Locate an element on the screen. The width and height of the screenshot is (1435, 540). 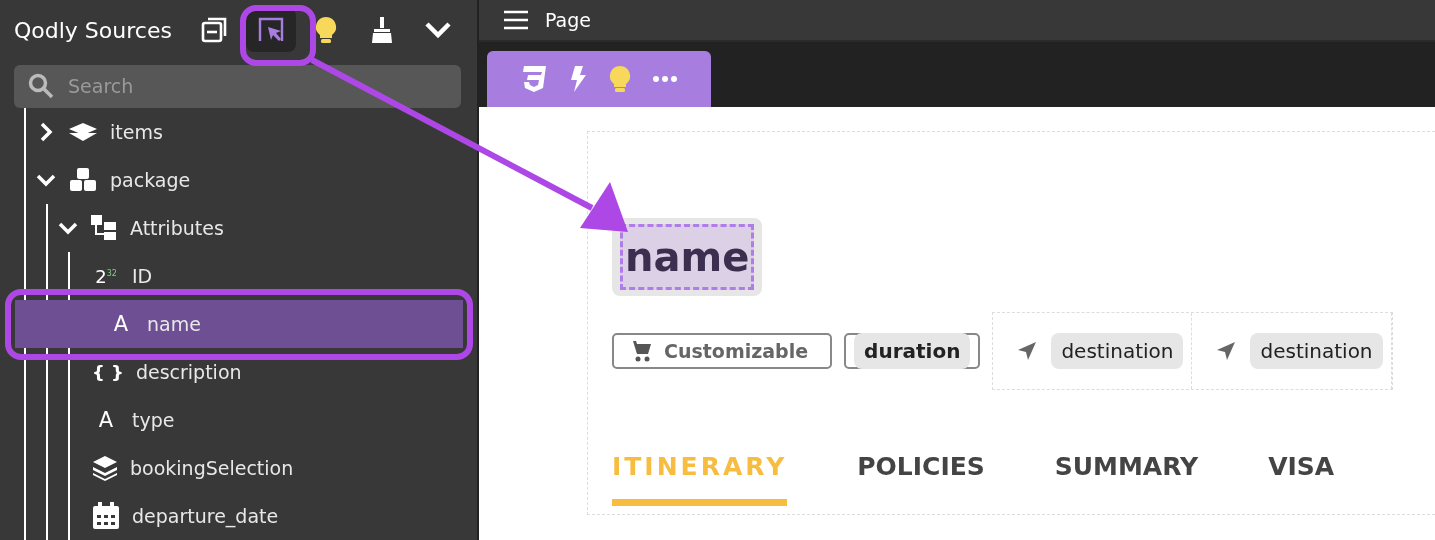
tree-item: departure_date is located at coordinates (231, 516).